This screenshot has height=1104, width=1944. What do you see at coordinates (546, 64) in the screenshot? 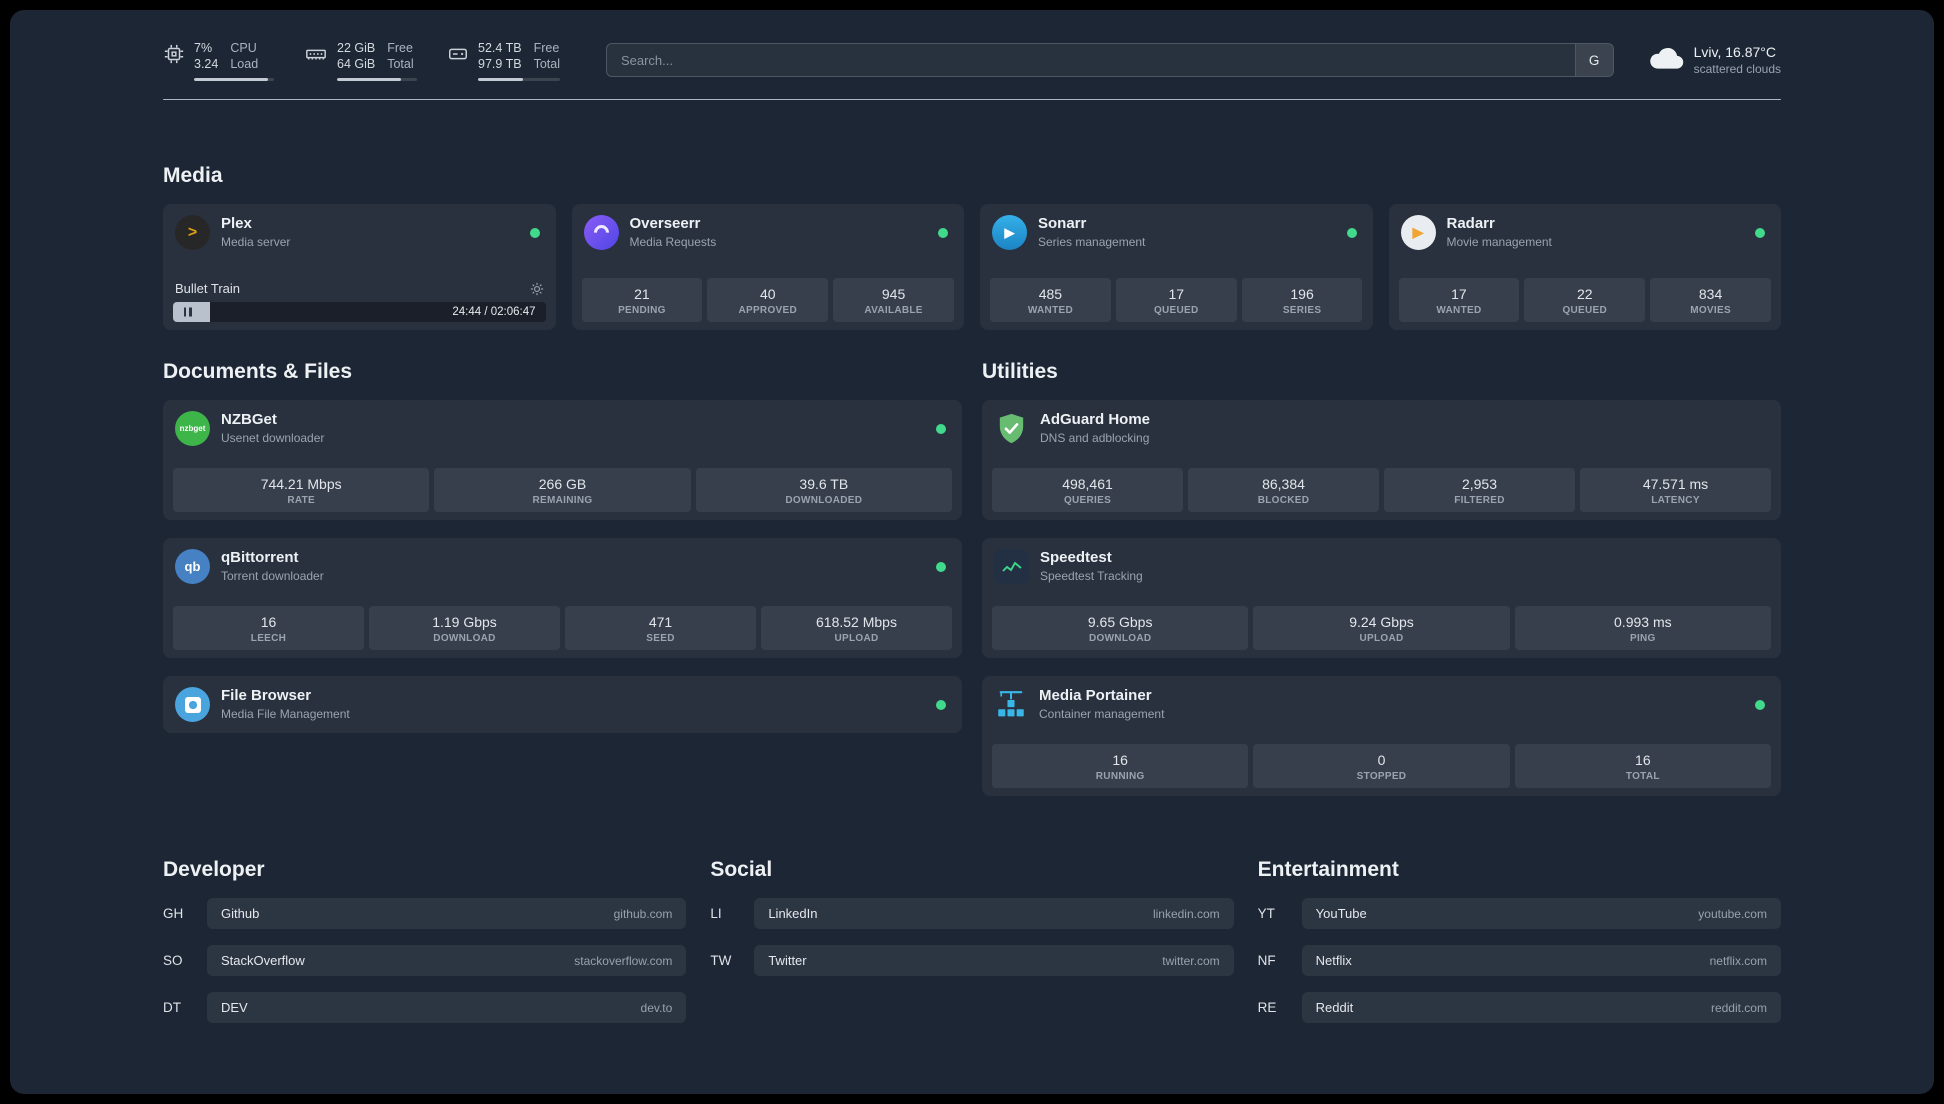
I see `disk-total-label: Total` at bounding box center [546, 64].